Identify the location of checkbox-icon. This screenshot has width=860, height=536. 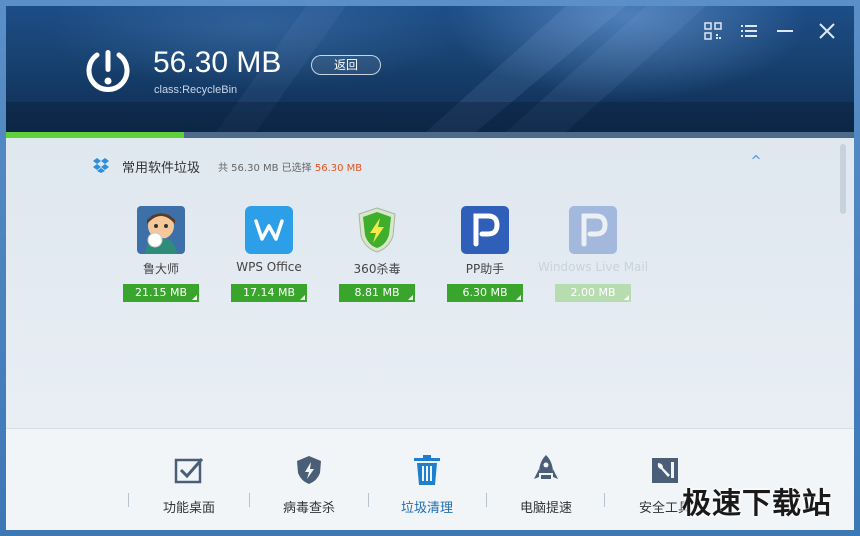
(189, 471).